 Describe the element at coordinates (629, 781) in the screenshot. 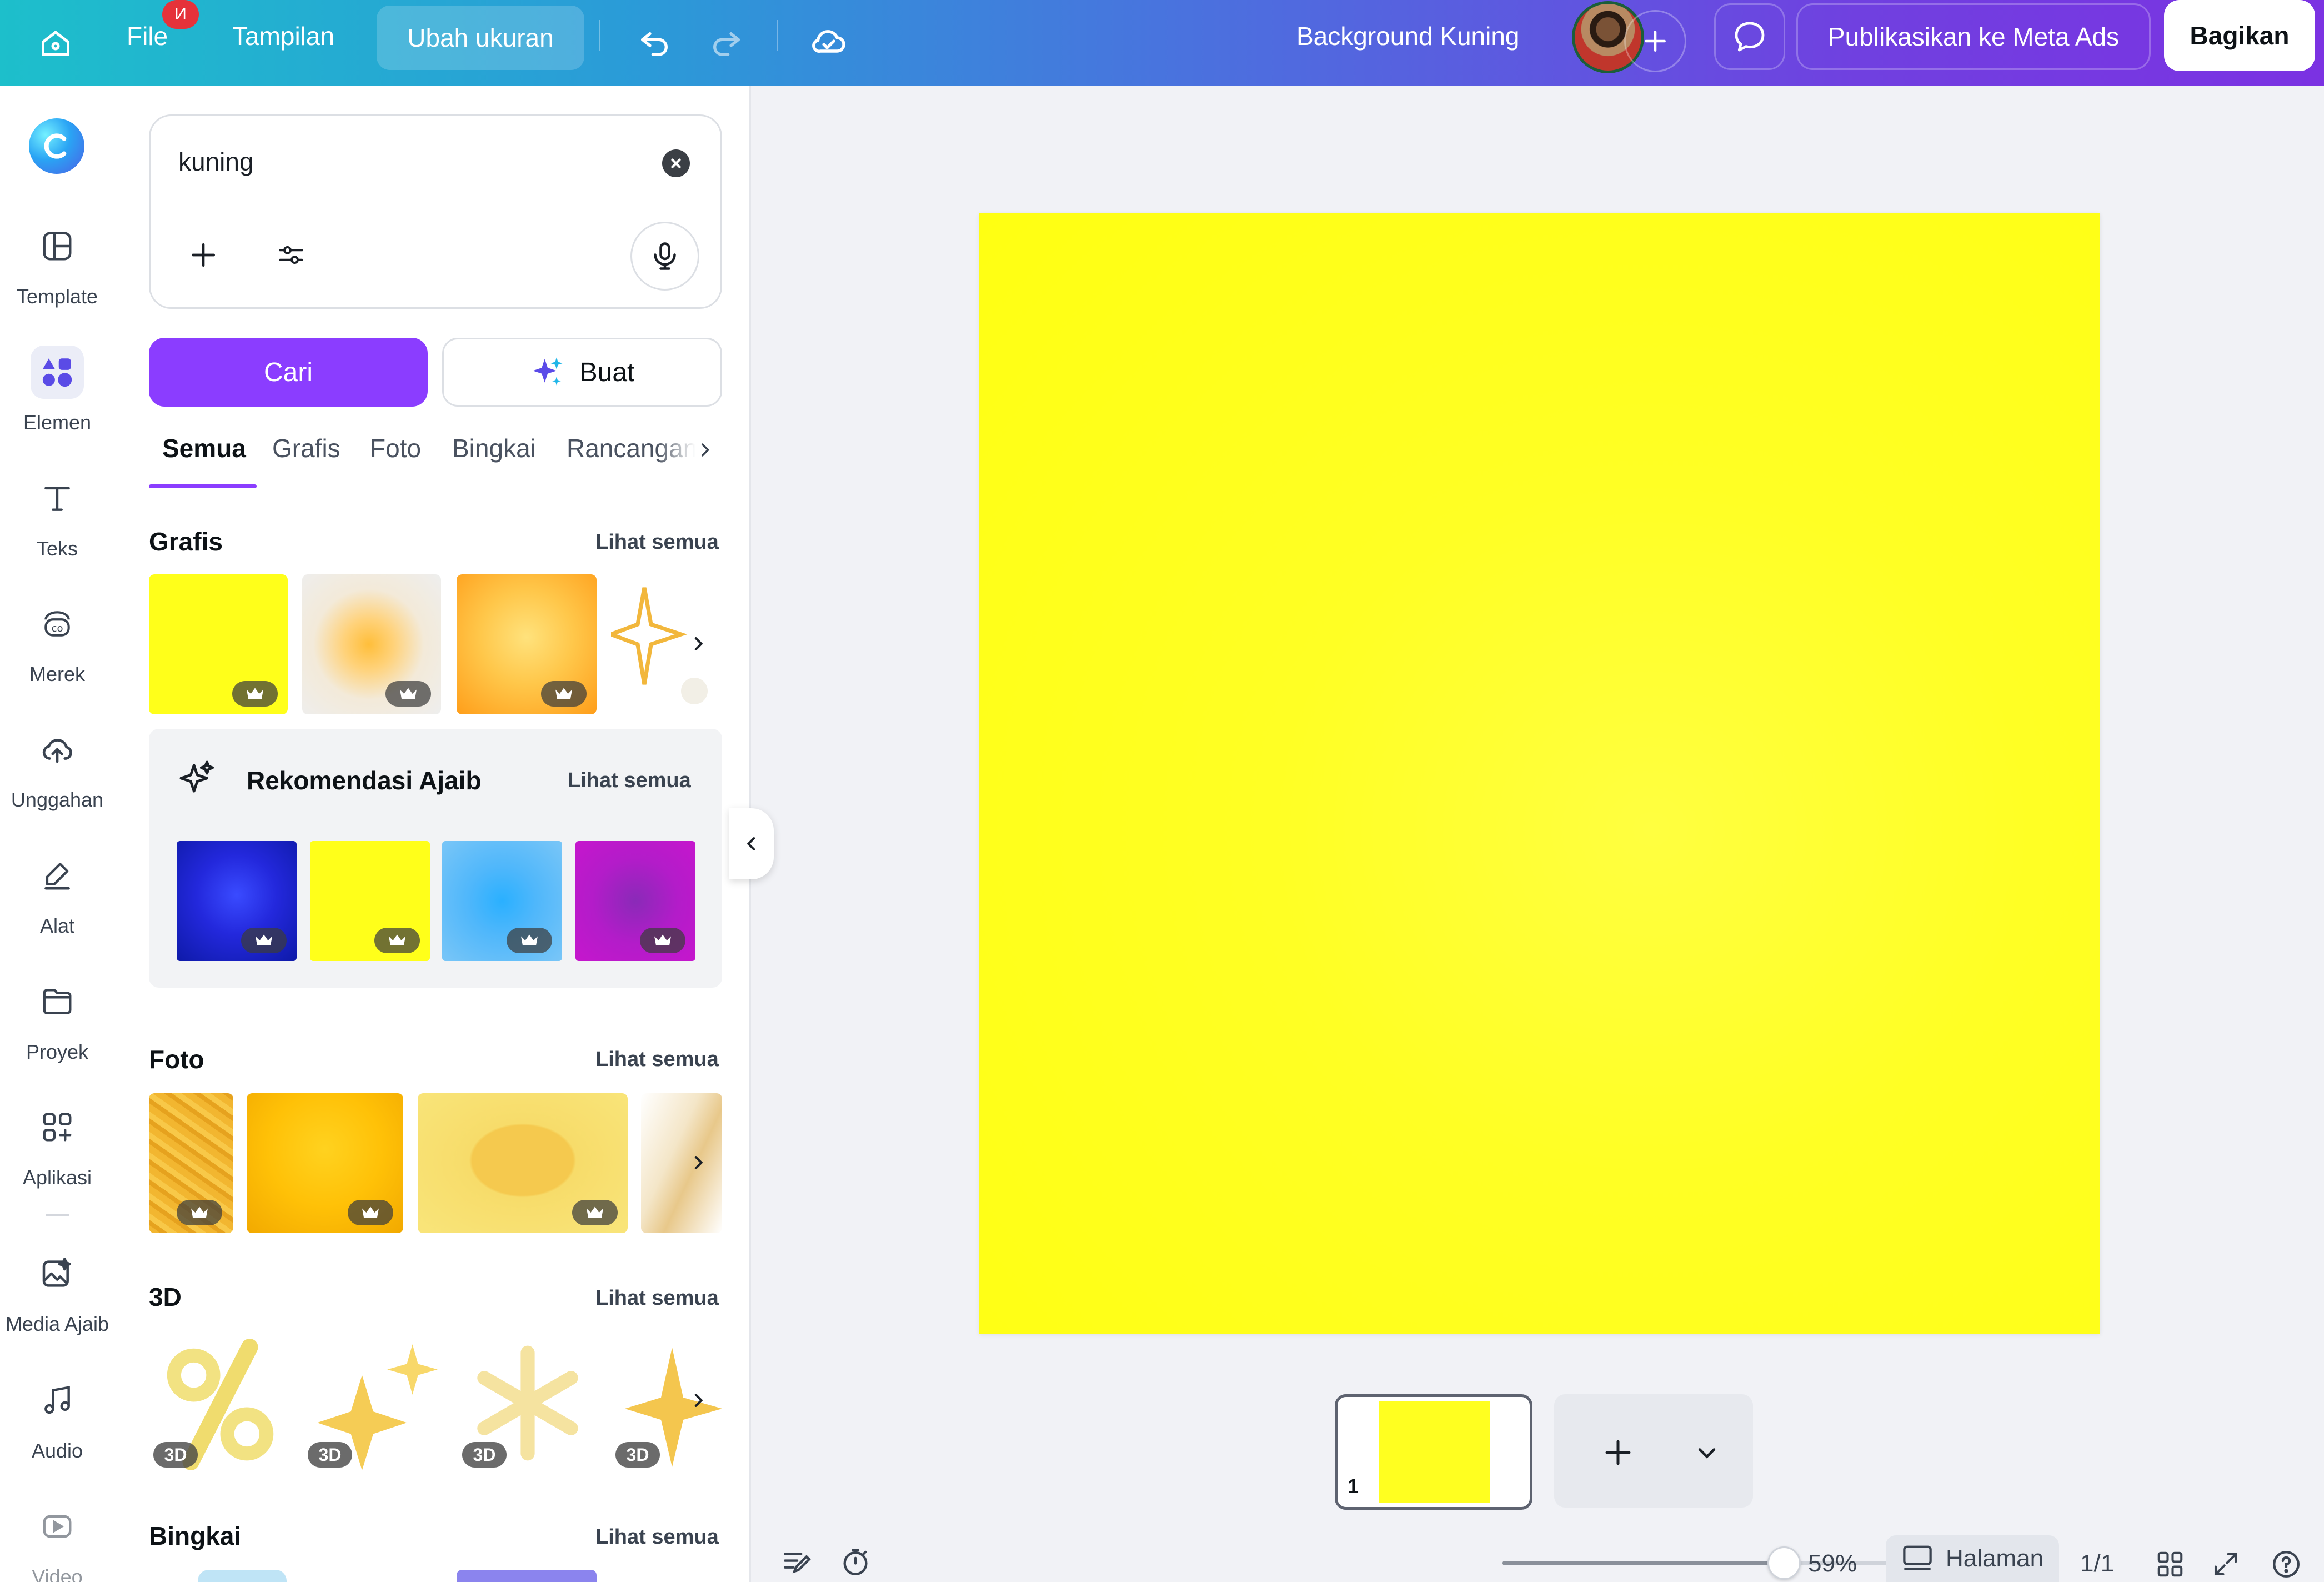

I see `see-all-rekomendasi: Lihat semua` at that location.